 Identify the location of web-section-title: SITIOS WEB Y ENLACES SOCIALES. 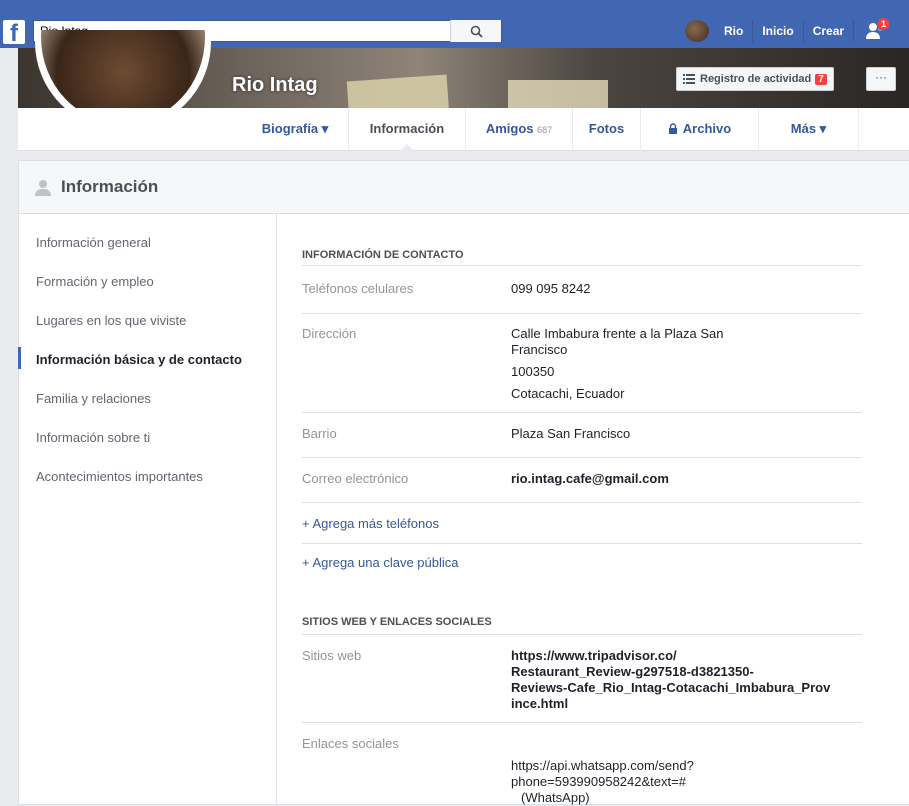
(397, 622).